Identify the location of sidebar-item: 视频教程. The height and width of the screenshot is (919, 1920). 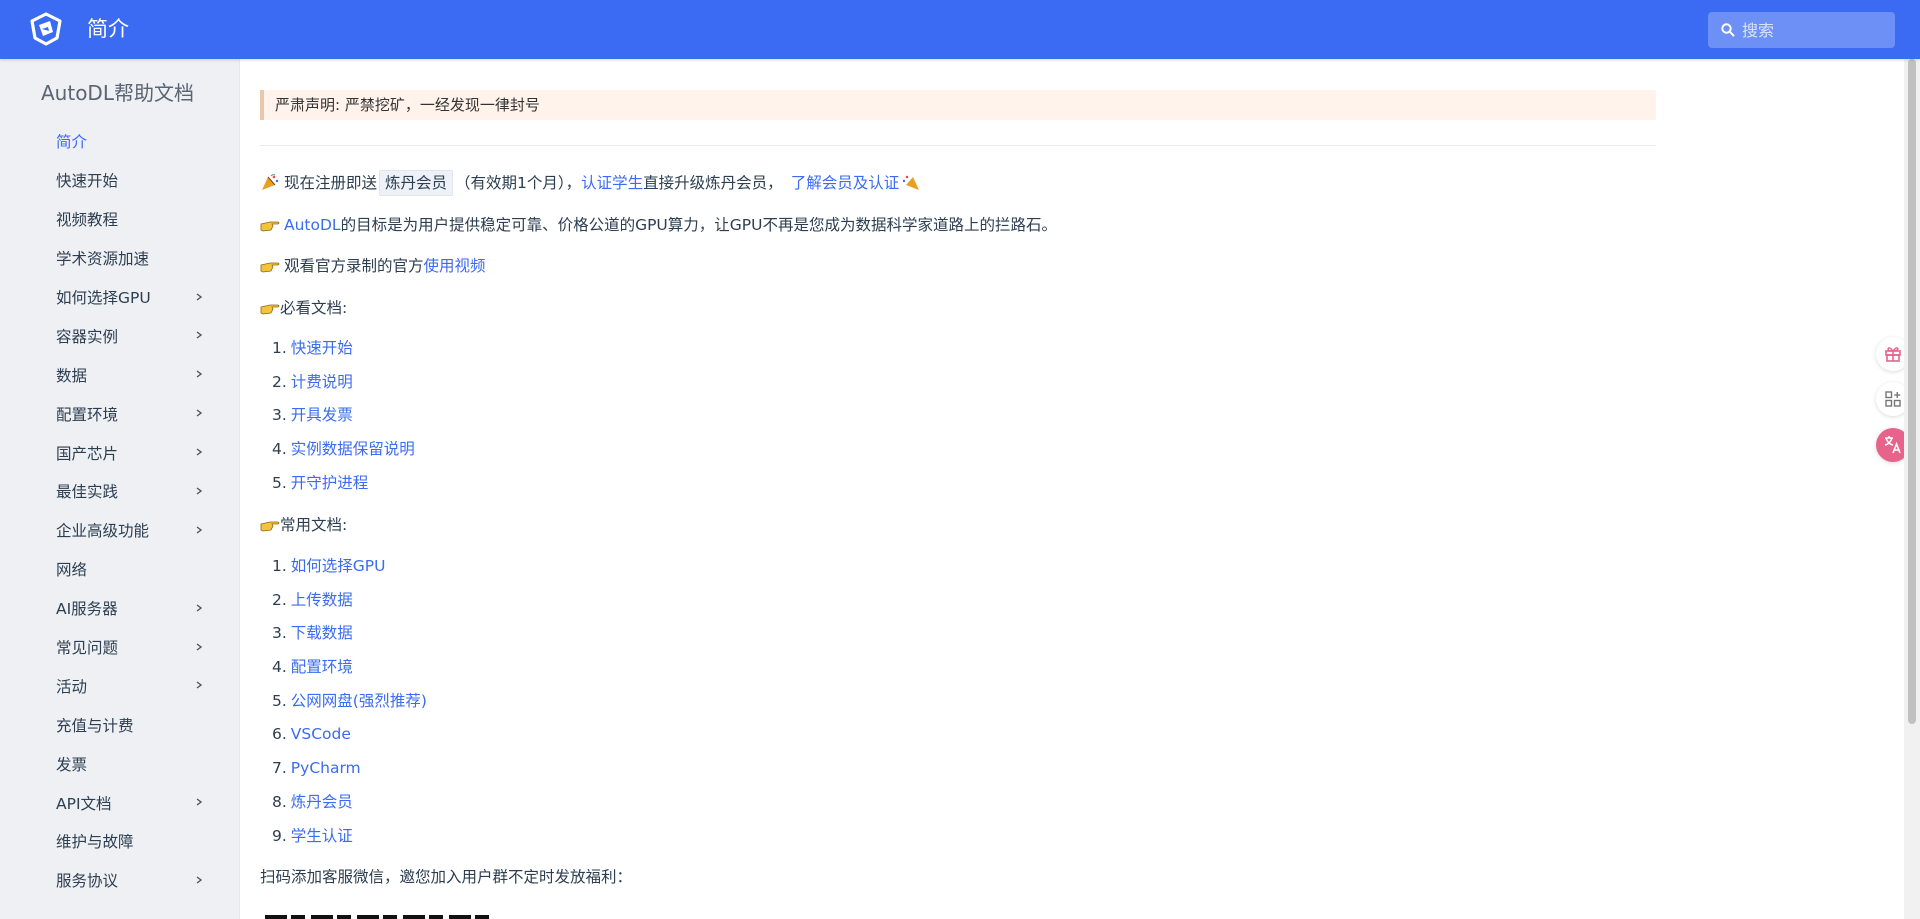
(120, 219).